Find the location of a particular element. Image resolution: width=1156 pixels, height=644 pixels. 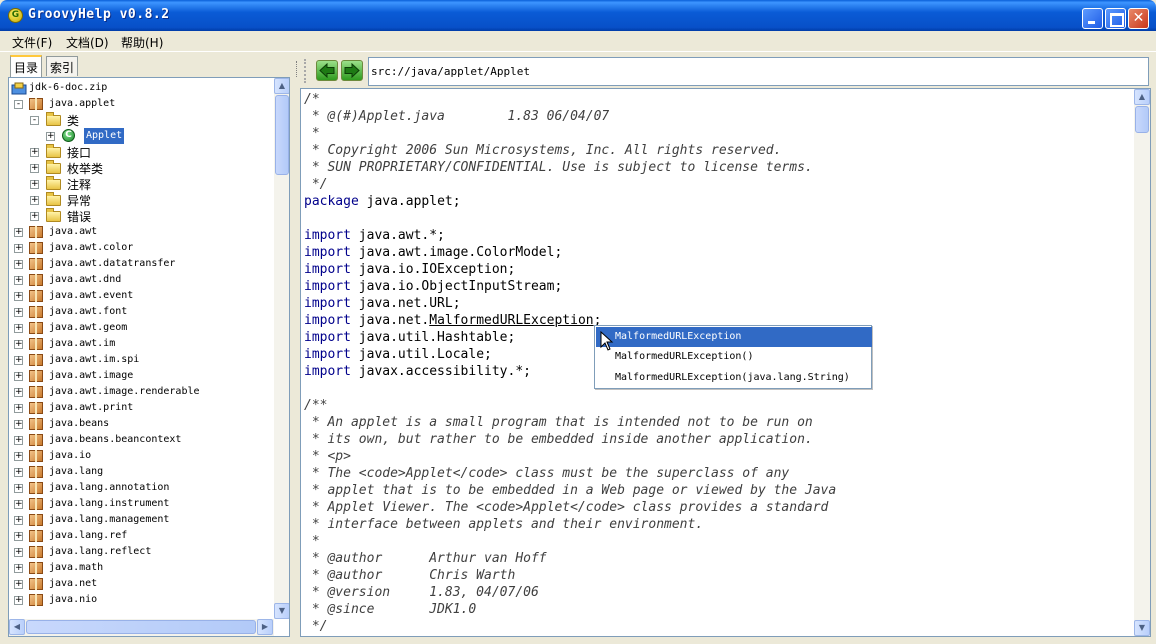

tree-package: + java.awt.dnd is located at coordinates (141, 280).